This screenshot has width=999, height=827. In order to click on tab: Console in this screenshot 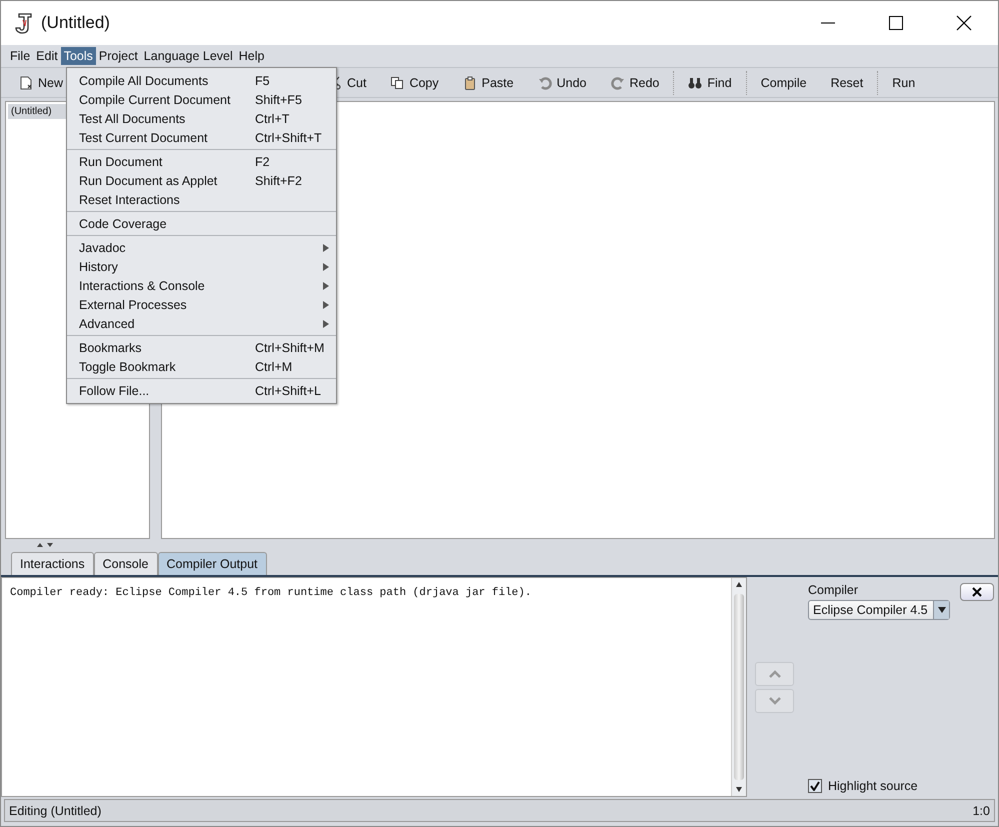, I will do `click(126, 563)`.